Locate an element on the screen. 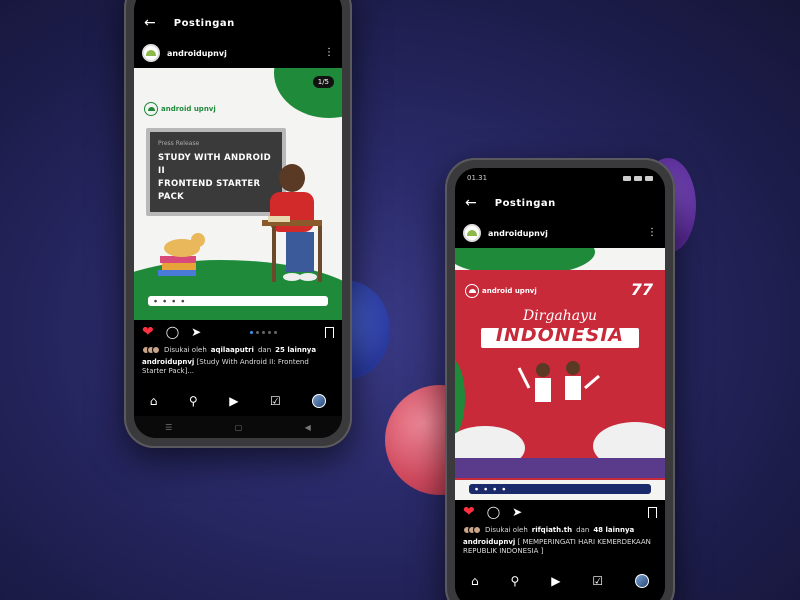 Image resolution: width=800 pixels, height=600 pixels. likes-user: aqilaaputri is located at coordinates (232, 350).